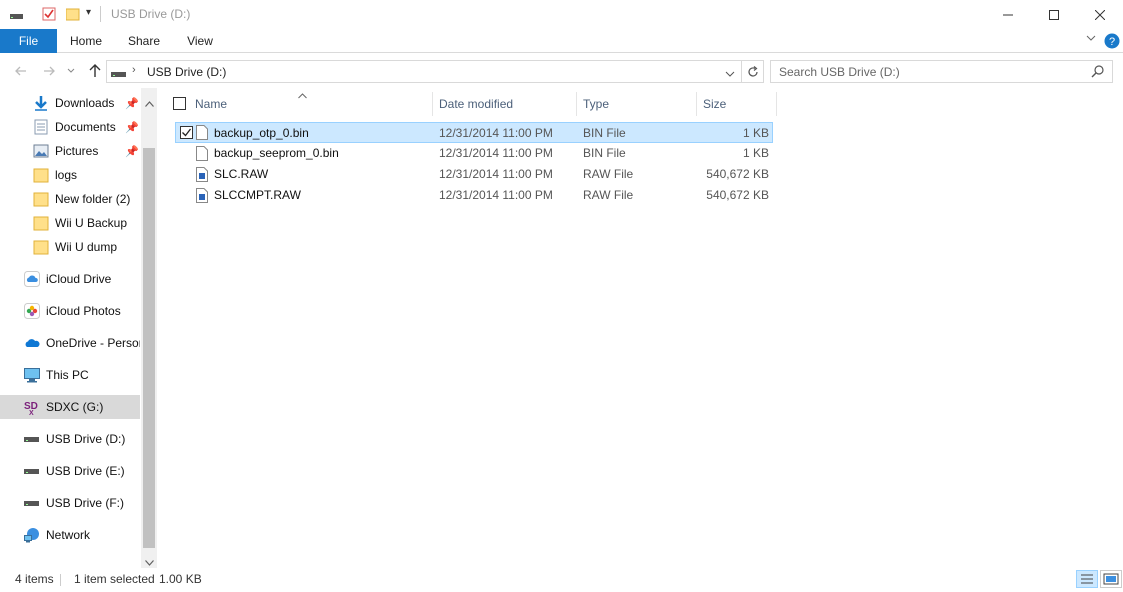  I want to click on nav-item-label: iCloud Drive, so click(79, 279).